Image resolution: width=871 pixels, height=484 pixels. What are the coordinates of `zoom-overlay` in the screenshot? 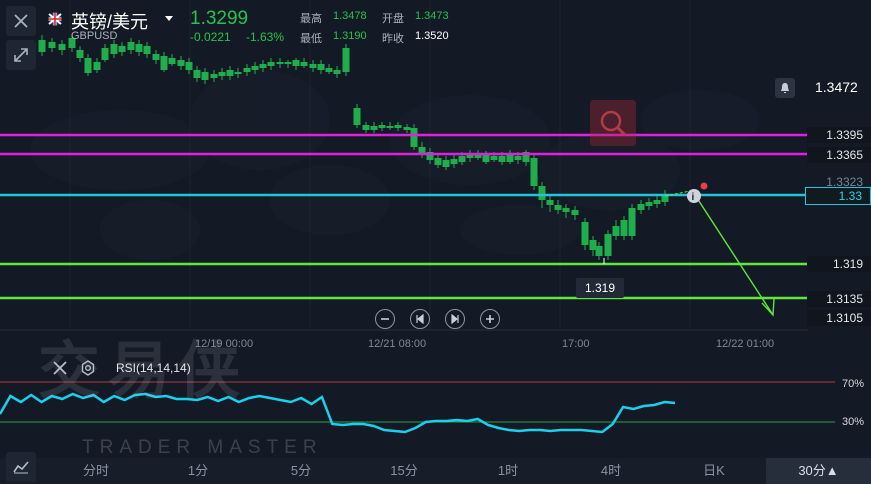 It's located at (613, 123).